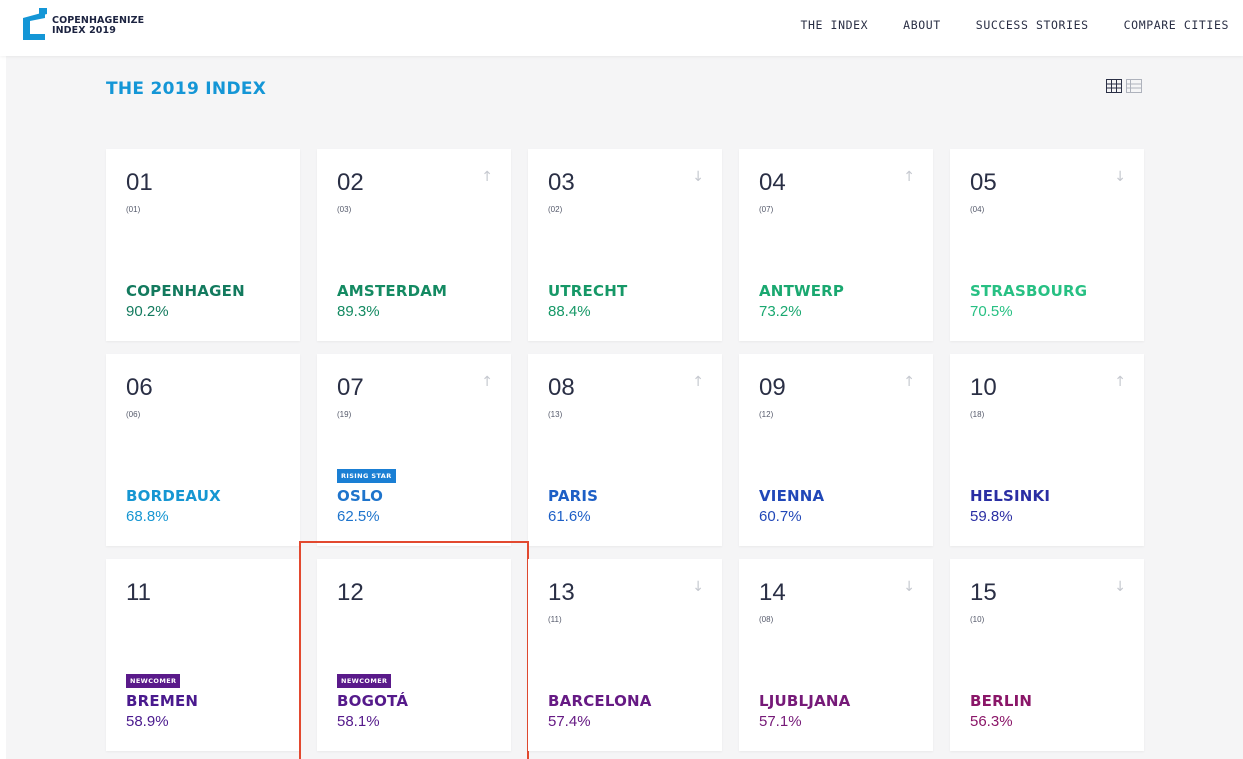  Describe the element at coordinates (147, 721) in the screenshot. I see `city-score: 58.9%` at that location.